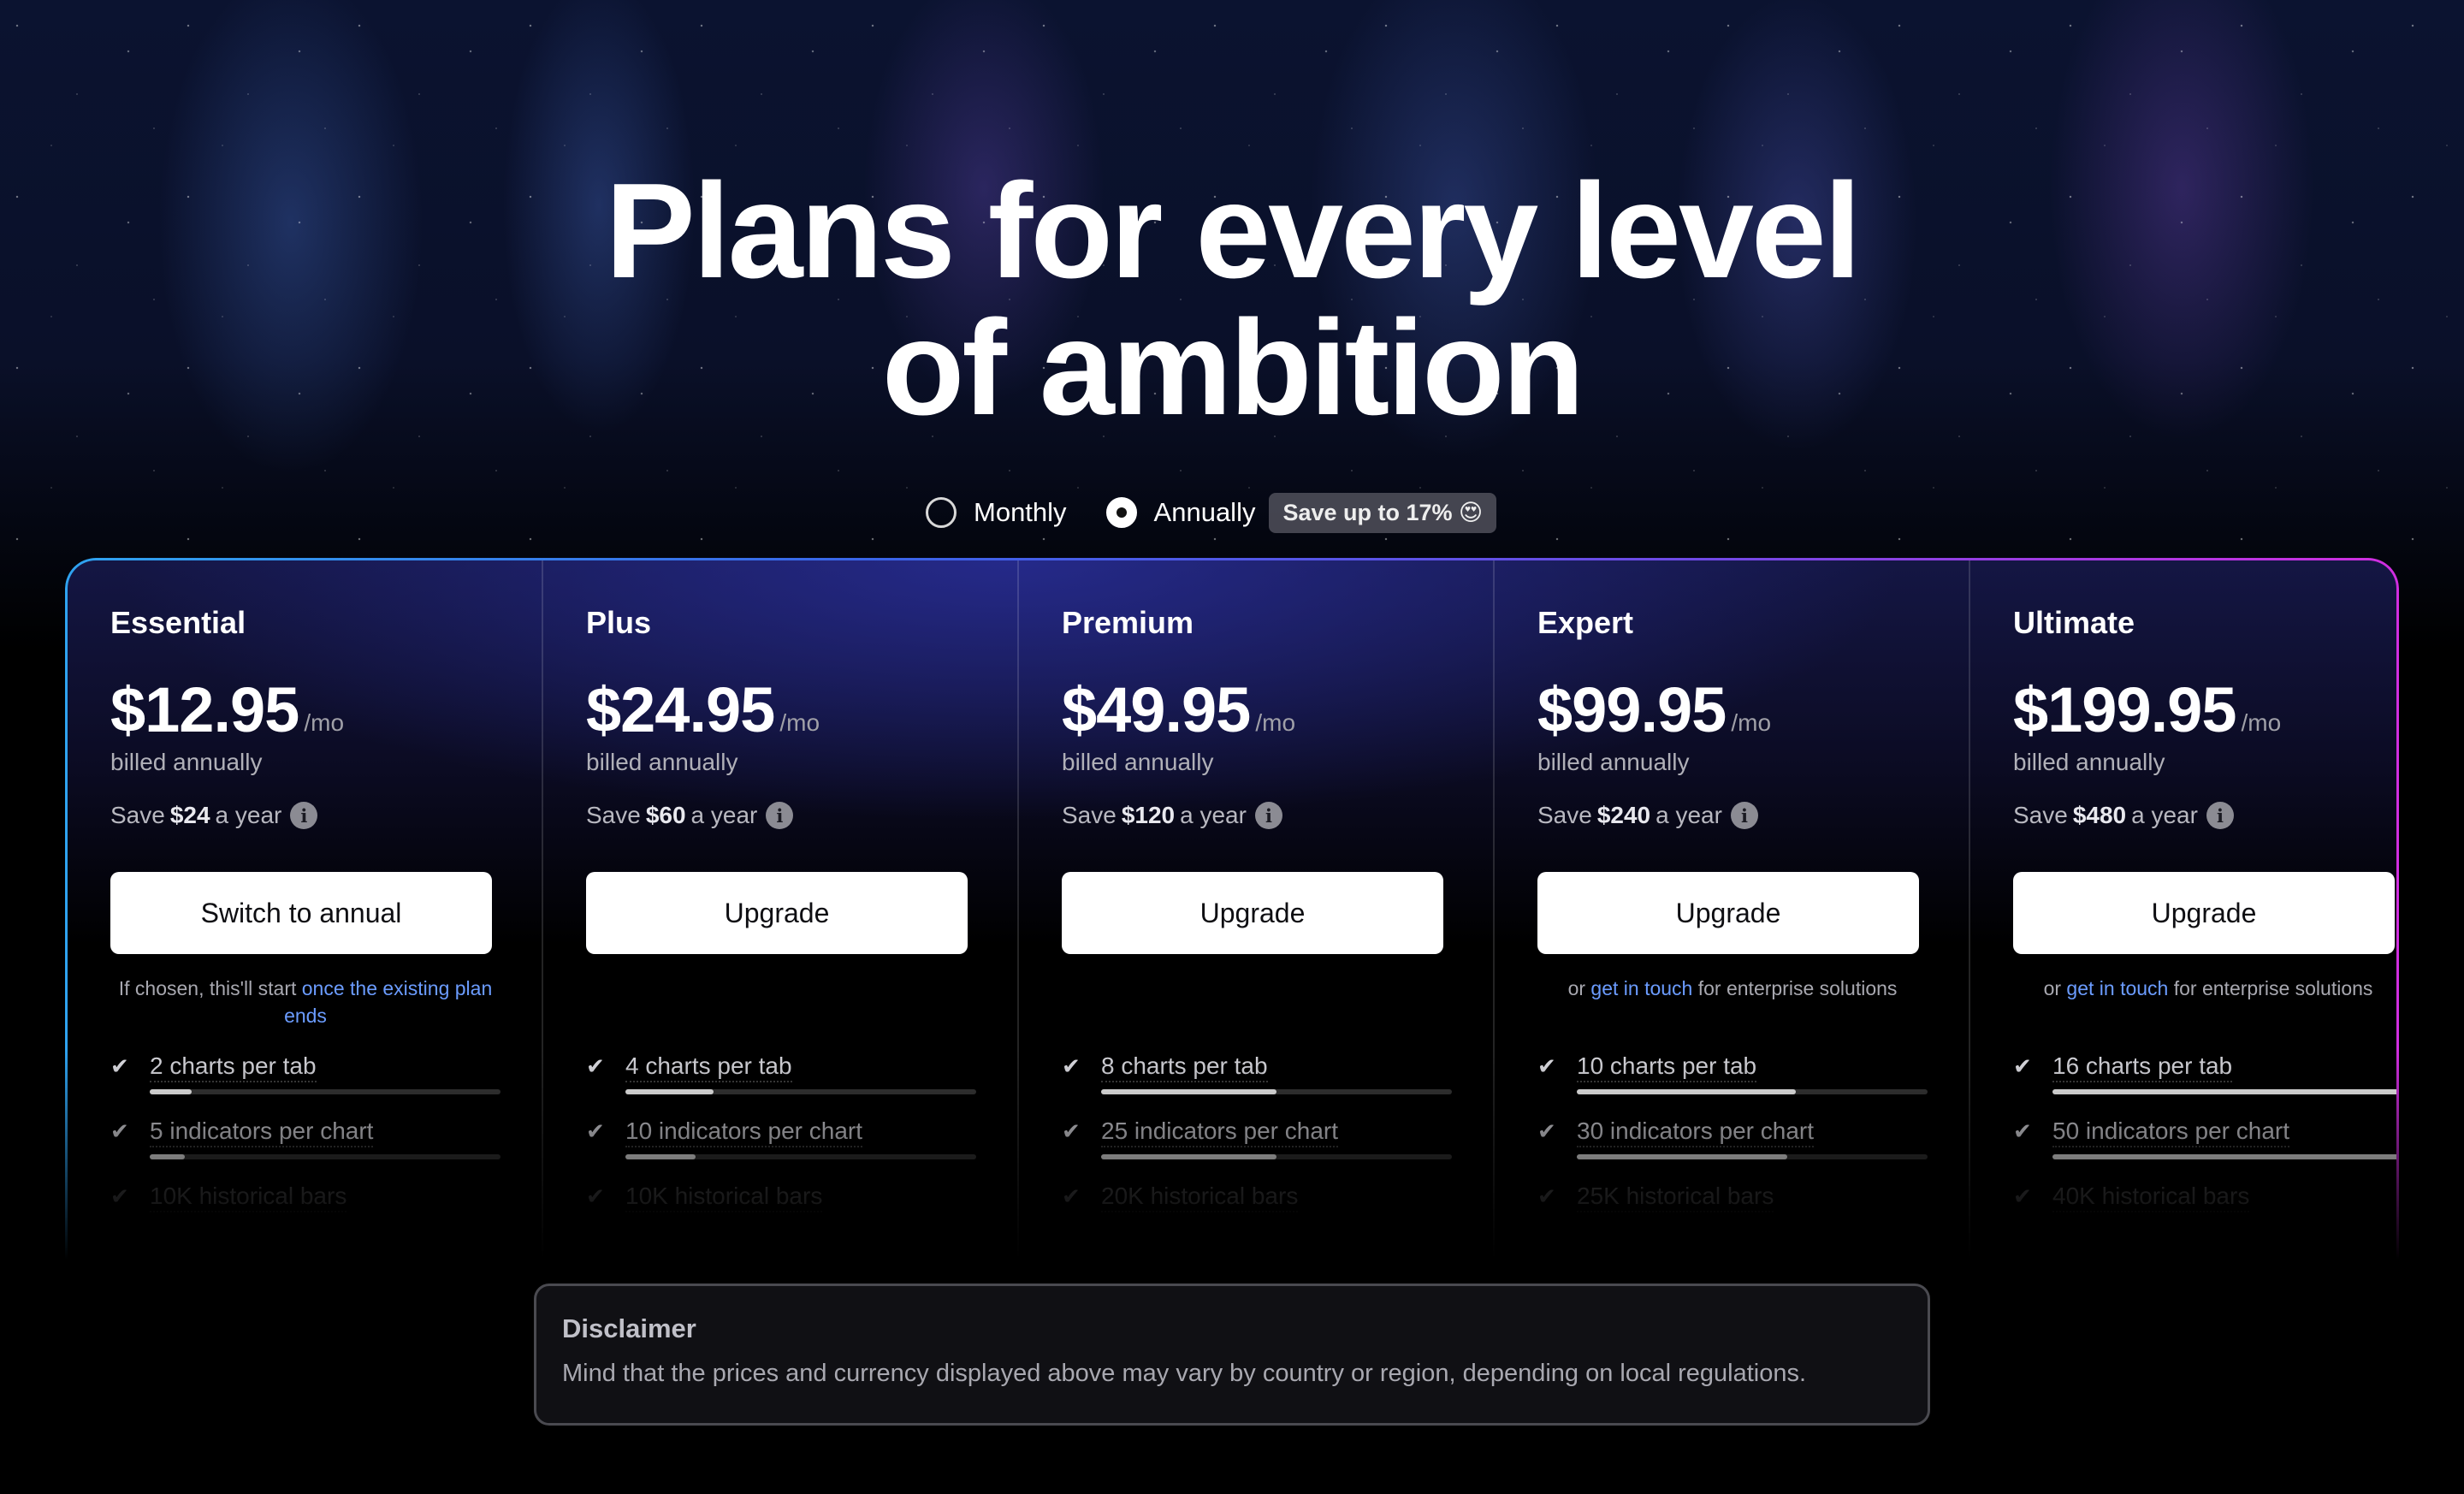  Describe the element at coordinates (2171, 1132) in the screenshot. I see `feature-label: 50 indicators per chart` at that location.